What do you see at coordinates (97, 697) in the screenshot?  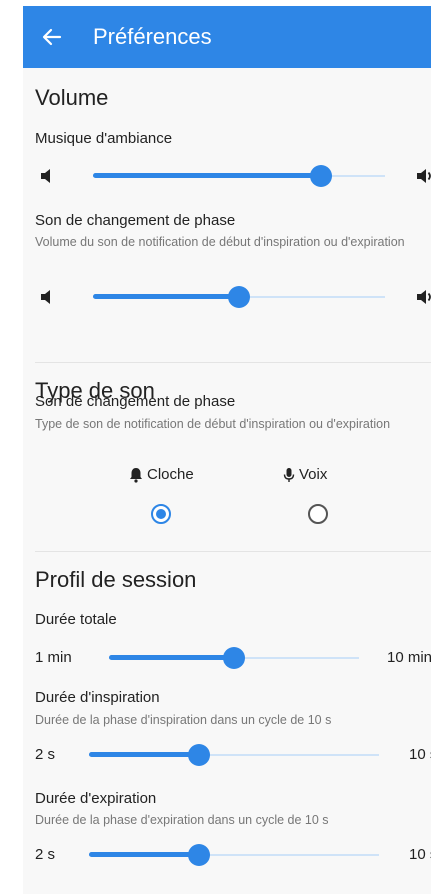 I see `inhale-duration-label: Durée d'inspiration` at bounding box center [97, 697].